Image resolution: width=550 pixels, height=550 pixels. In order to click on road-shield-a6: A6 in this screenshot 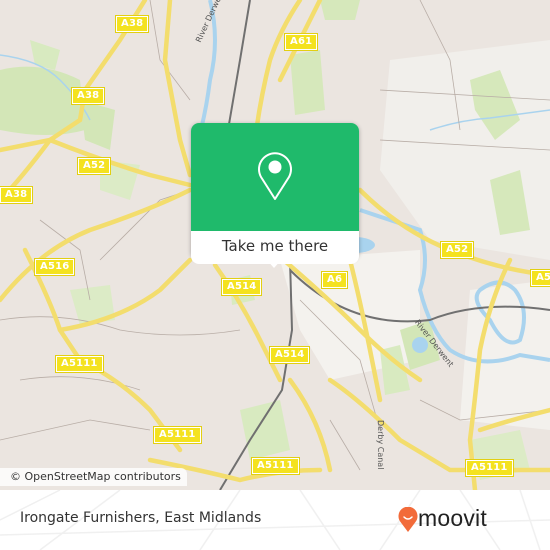, I will do `click(334, 280)`.